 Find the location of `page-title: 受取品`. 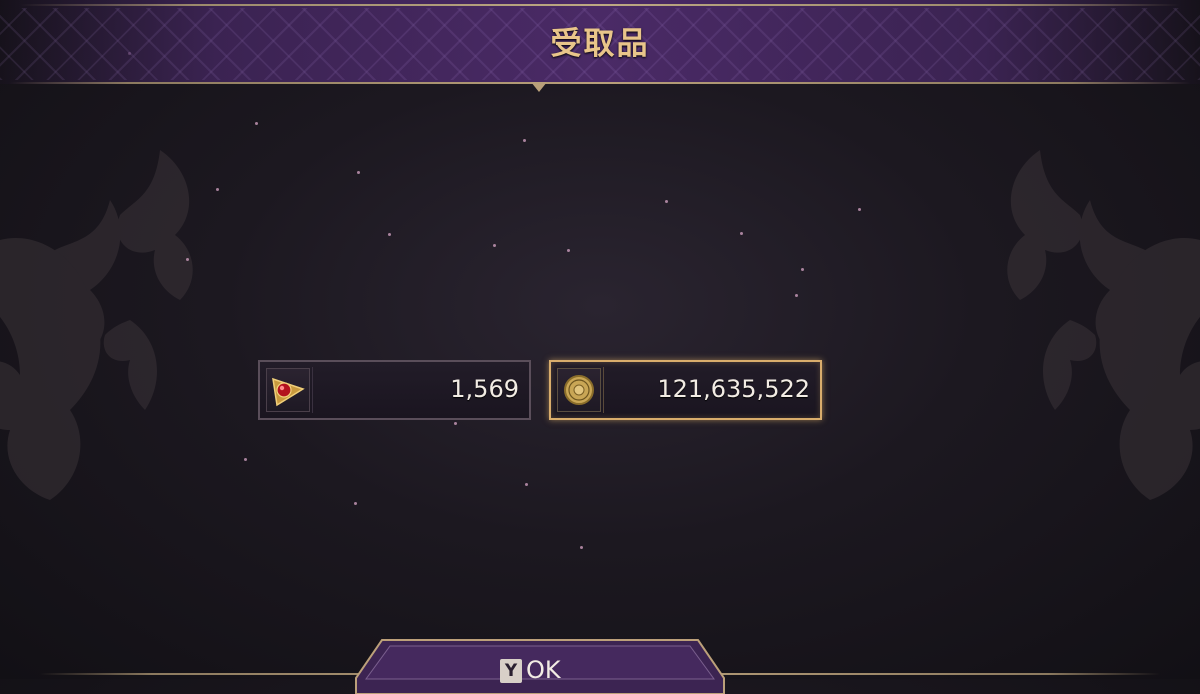

page-title: 受取品 is located at coordinates (600, 44).